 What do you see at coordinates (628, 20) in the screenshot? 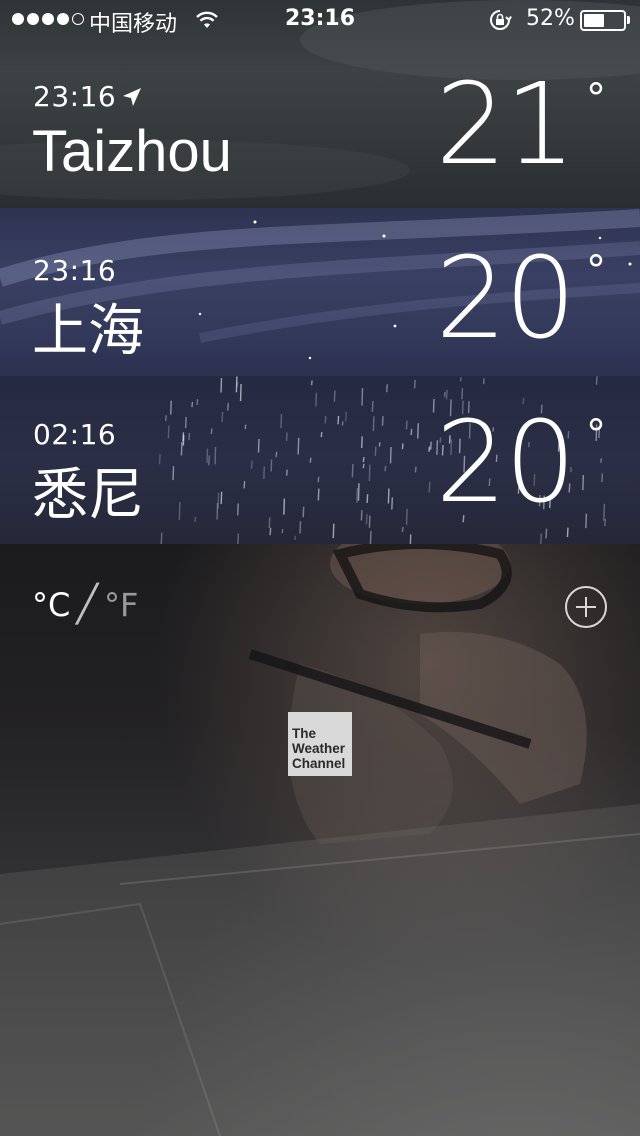
I see `battery-tip` at bounding box center [628, 20].